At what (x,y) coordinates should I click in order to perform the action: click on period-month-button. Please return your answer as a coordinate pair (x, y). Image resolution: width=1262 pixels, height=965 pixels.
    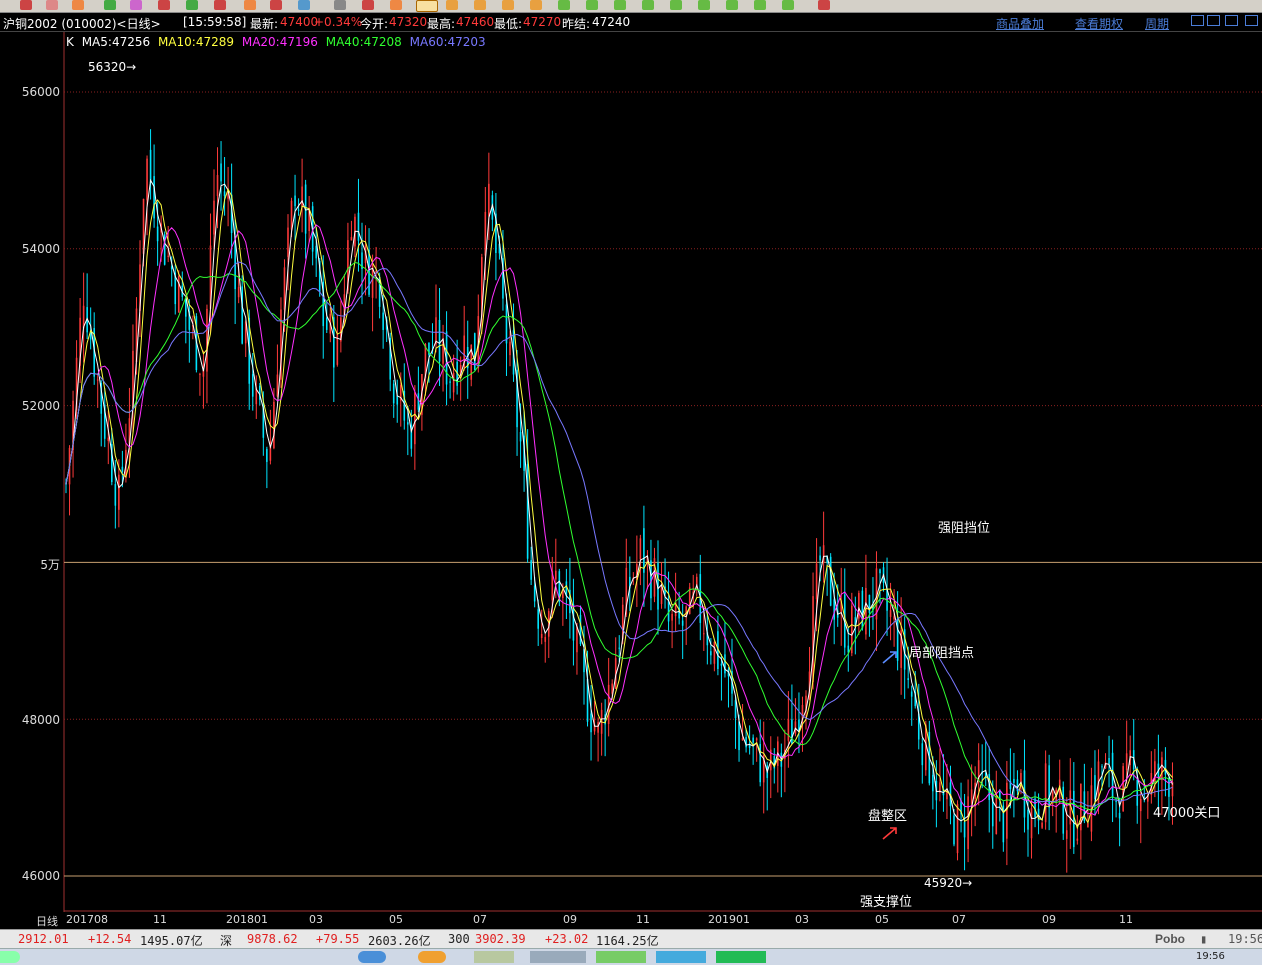
    Looking at the image, I should click on (480, 5).